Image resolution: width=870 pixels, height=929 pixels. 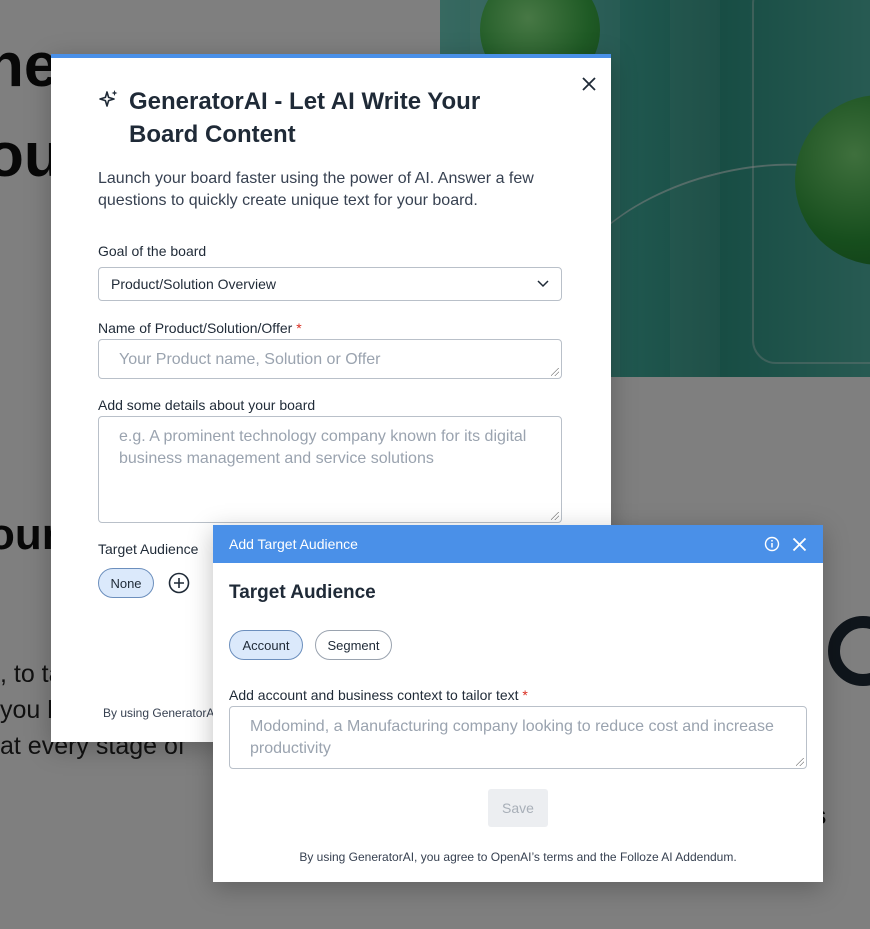 I want to click on modal-footer-text: By using GeneratorA, so click(x=159, y=713).